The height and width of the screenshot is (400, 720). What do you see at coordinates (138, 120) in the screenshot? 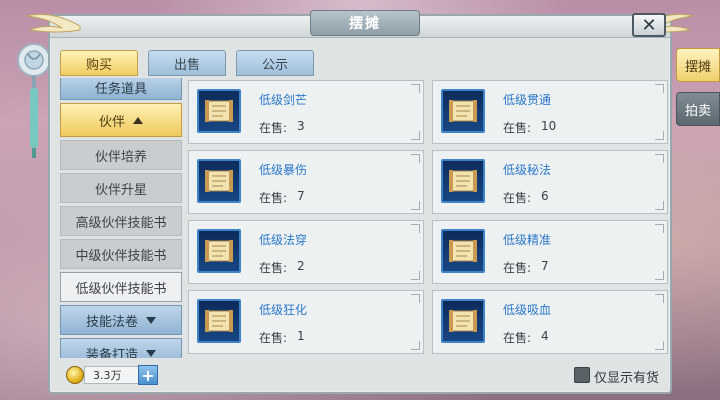
I see `collapse-arrow-icon` at bounding box center [138, 120].